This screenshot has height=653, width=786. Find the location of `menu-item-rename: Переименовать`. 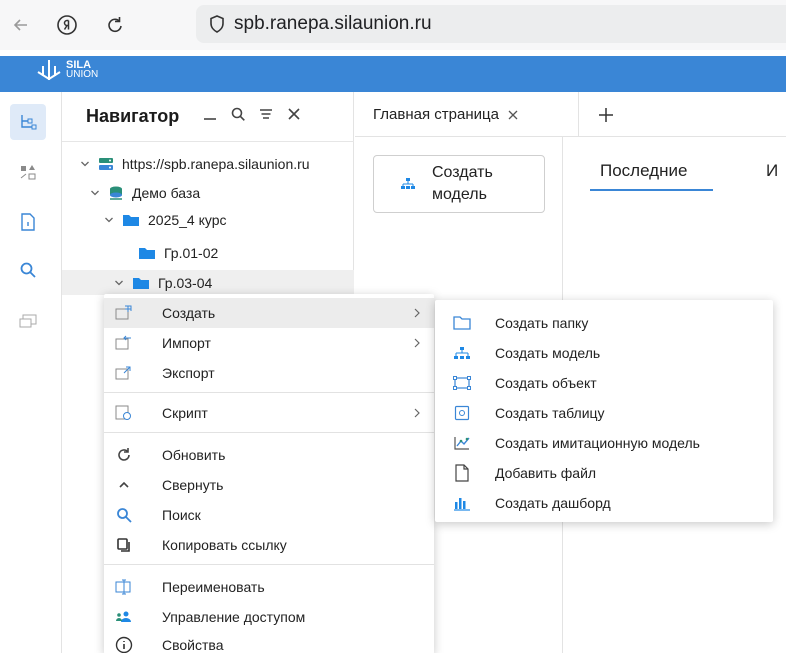

menu-item-rename: Переименовать is located at coordinates (269, 587).